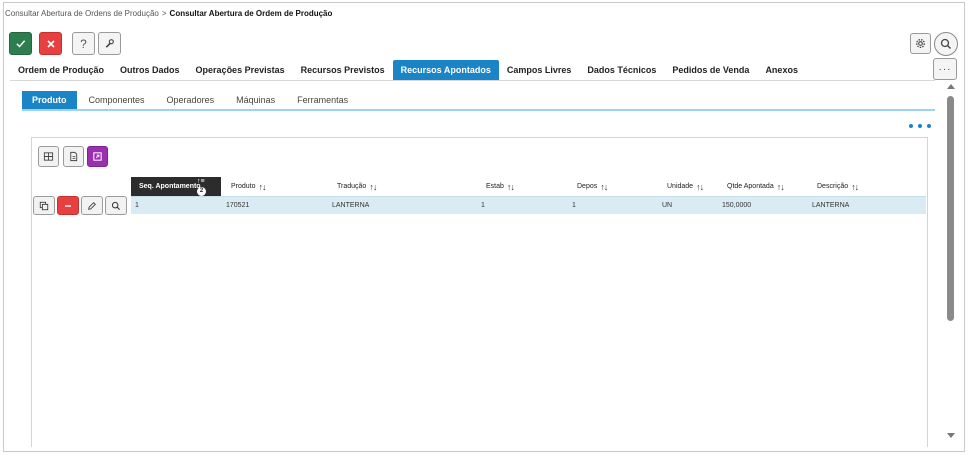 The image size is (969, 455). Describe the element at coordinates (201, 181) in the screenshot. I see `sort-asc-icon: ↑≡` at that location.